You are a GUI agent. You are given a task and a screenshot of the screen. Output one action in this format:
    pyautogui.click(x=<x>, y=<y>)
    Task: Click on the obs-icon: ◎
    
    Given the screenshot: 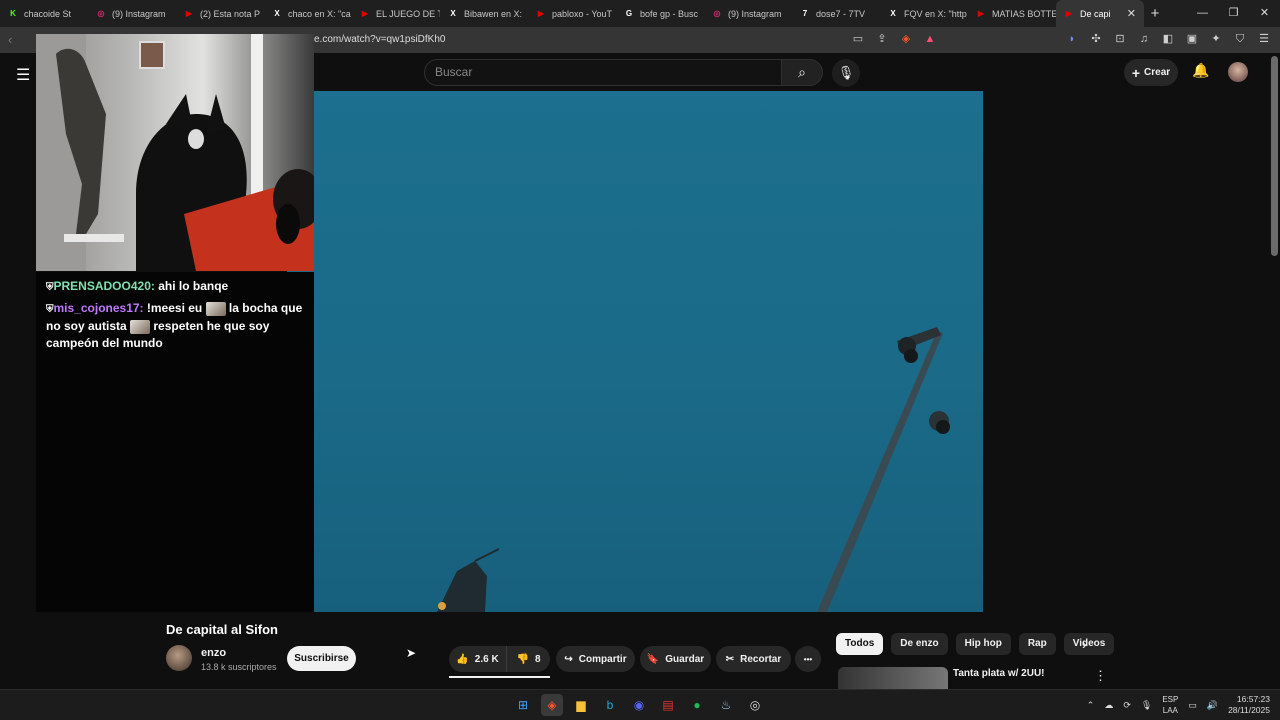 What is the action you would take?
    pyautogui.click(x=755, y=705)
    